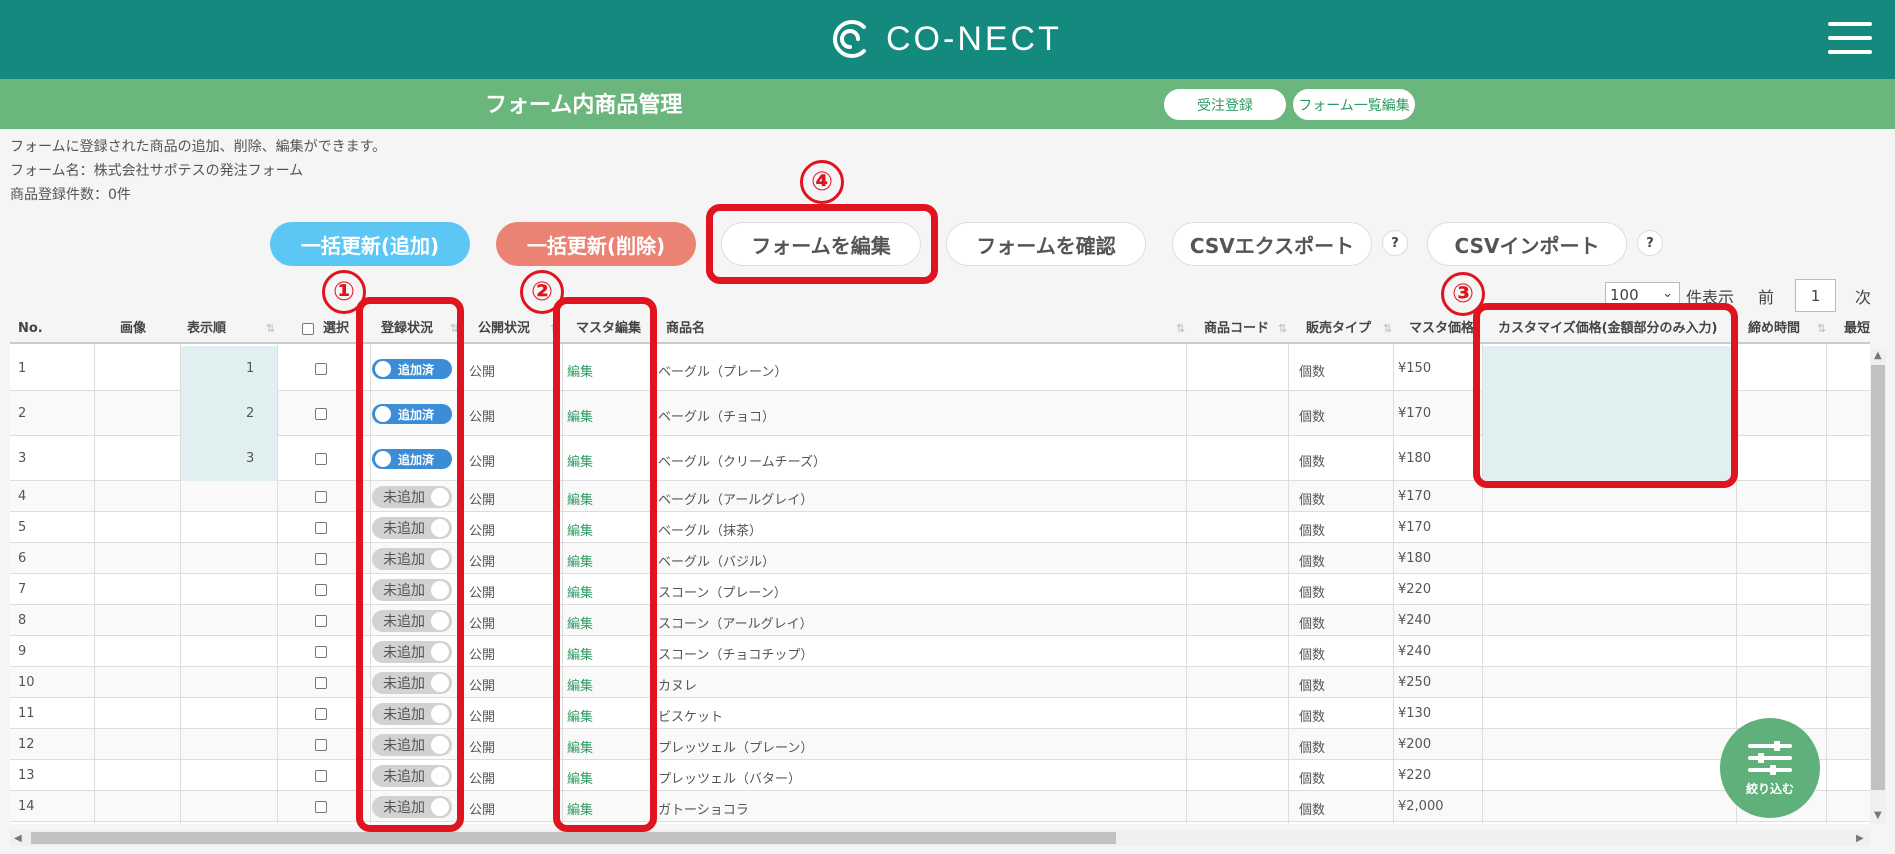 The width and height of the screenshot is (1895, 854). Describe the element at coordinates (250, 368) in the screenshot. I see `display-order: 1` at that location.